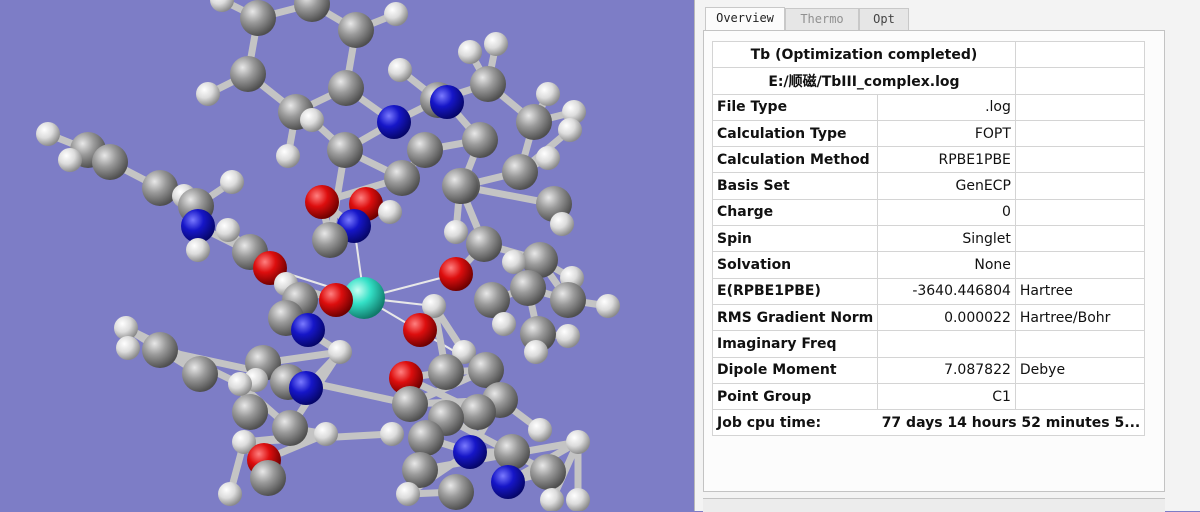  Describe the element at coordinates (946, 107) in the screenshot. I see `row-value: .log` at that location.